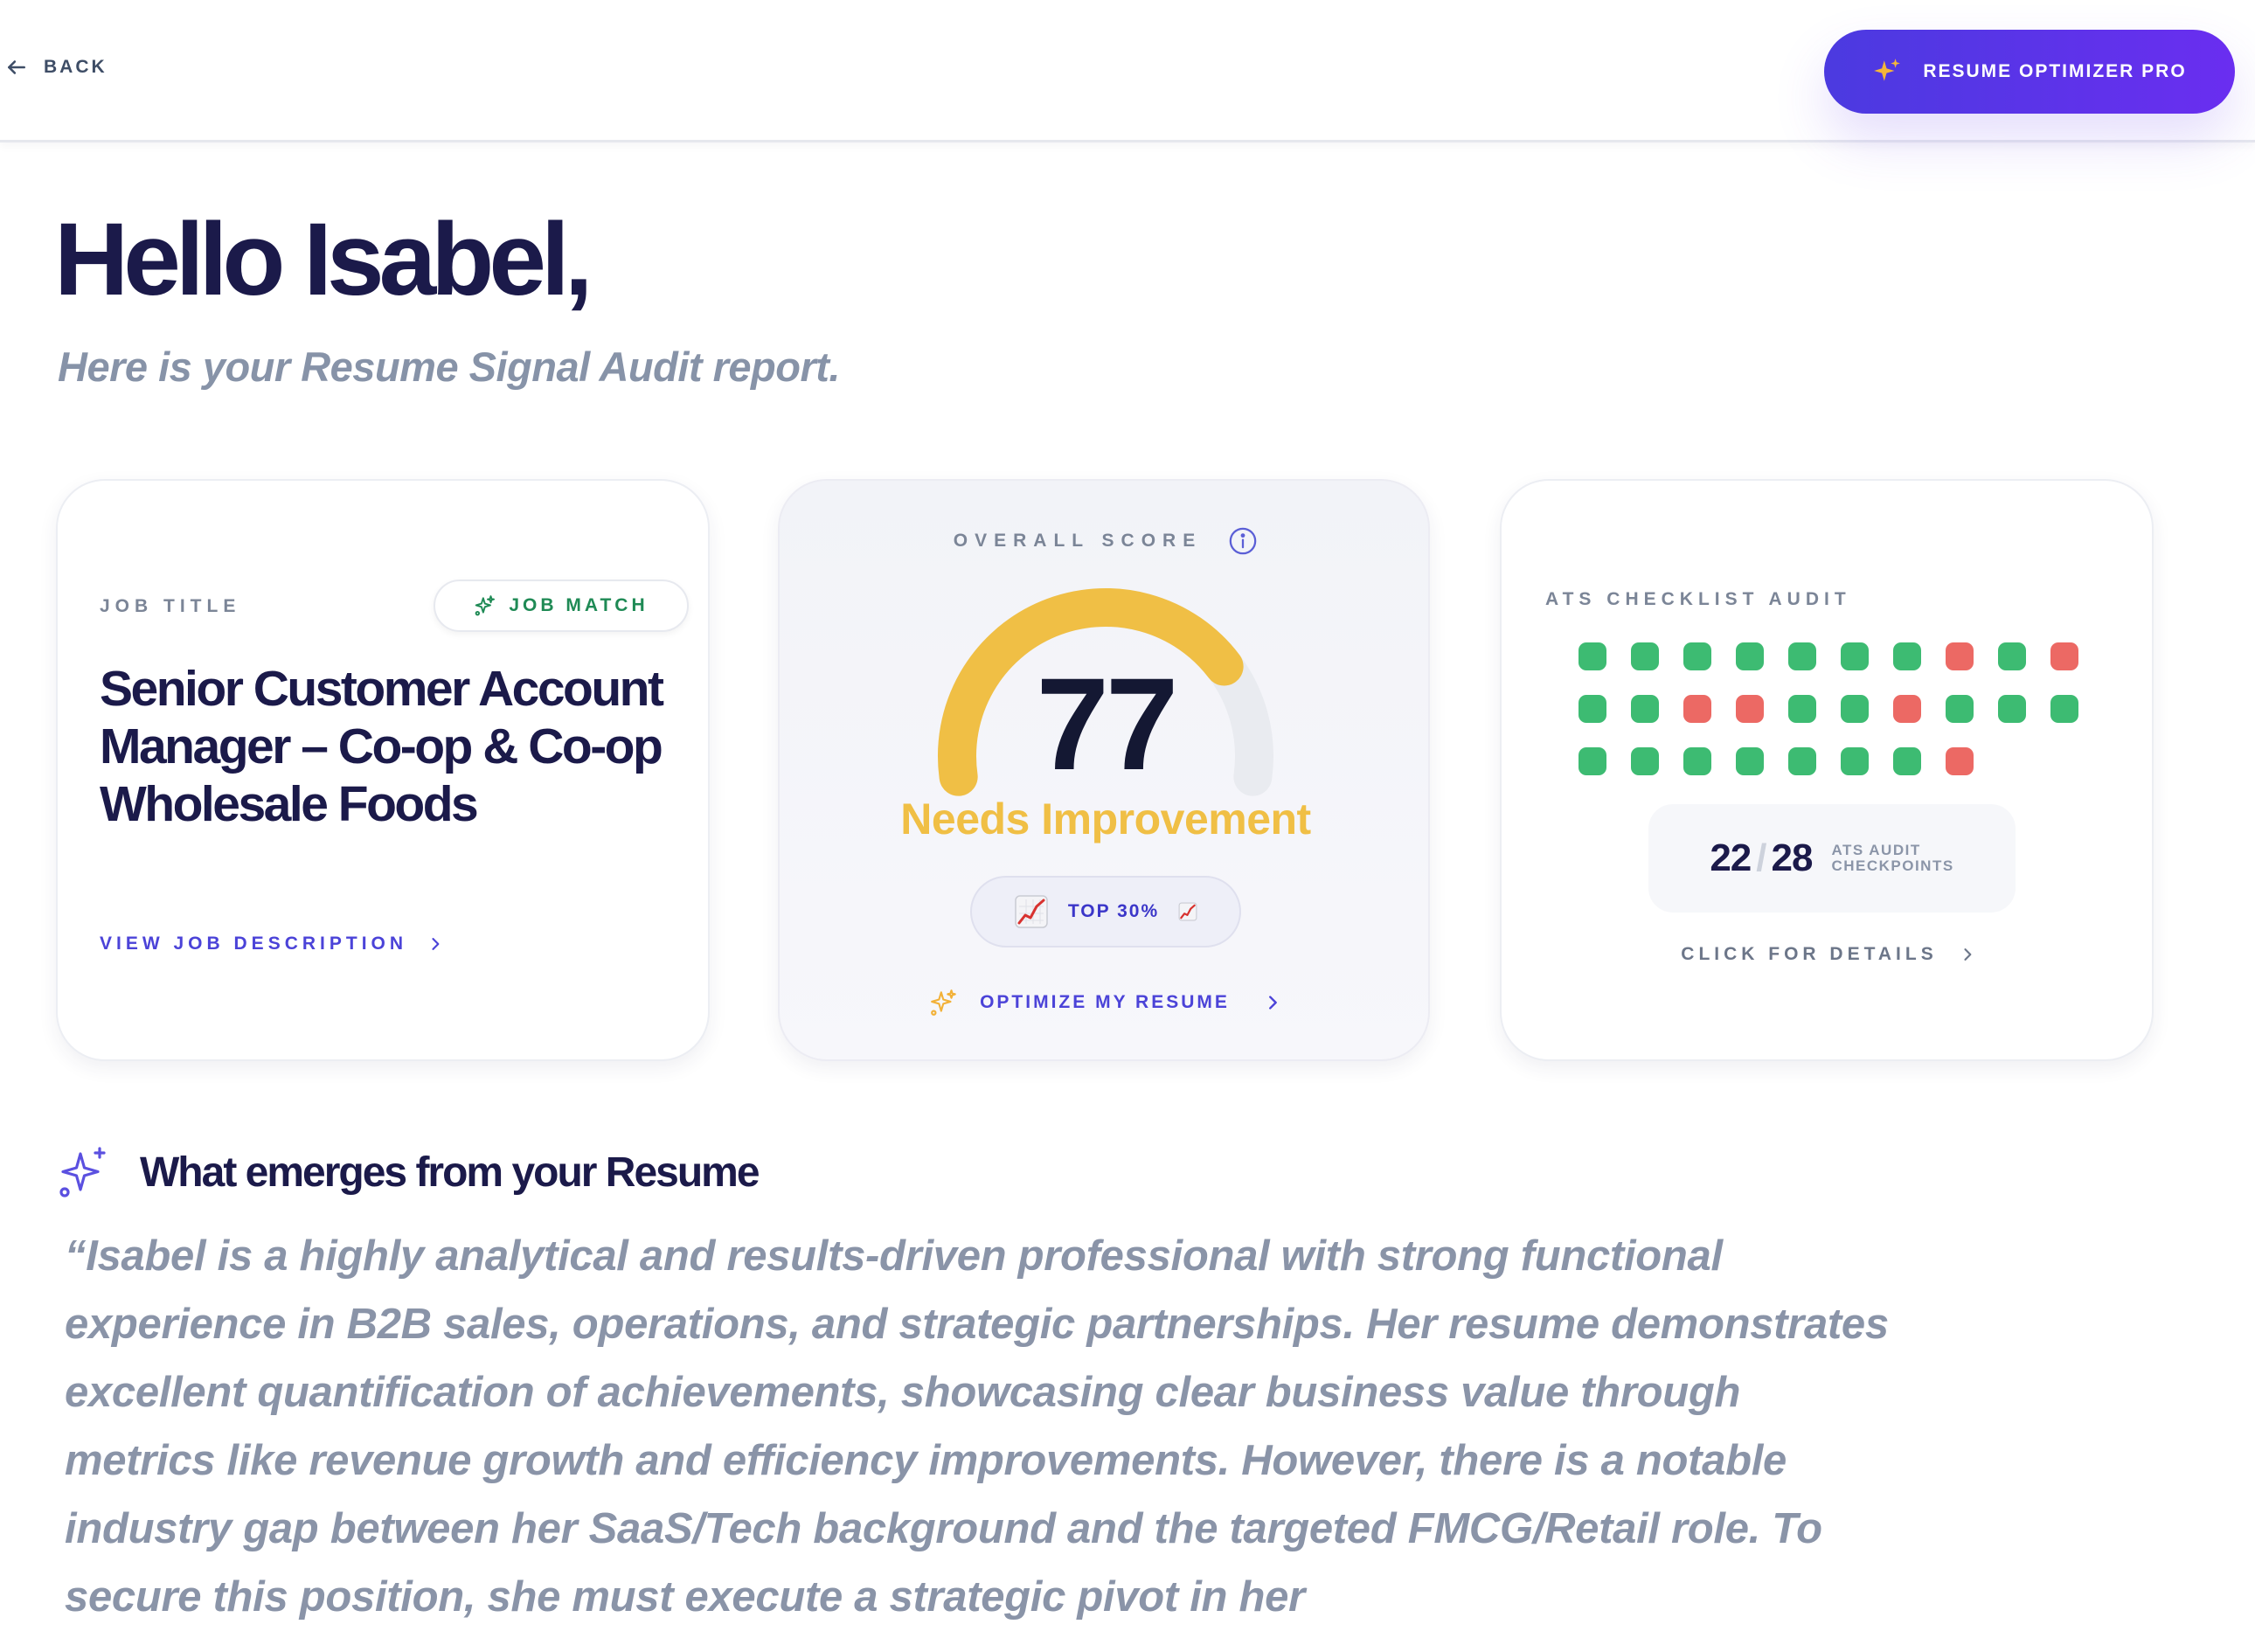 The width and height of the screenshot is (2255, 1652). I want to click on back-button: BACK, so click(56, 68).